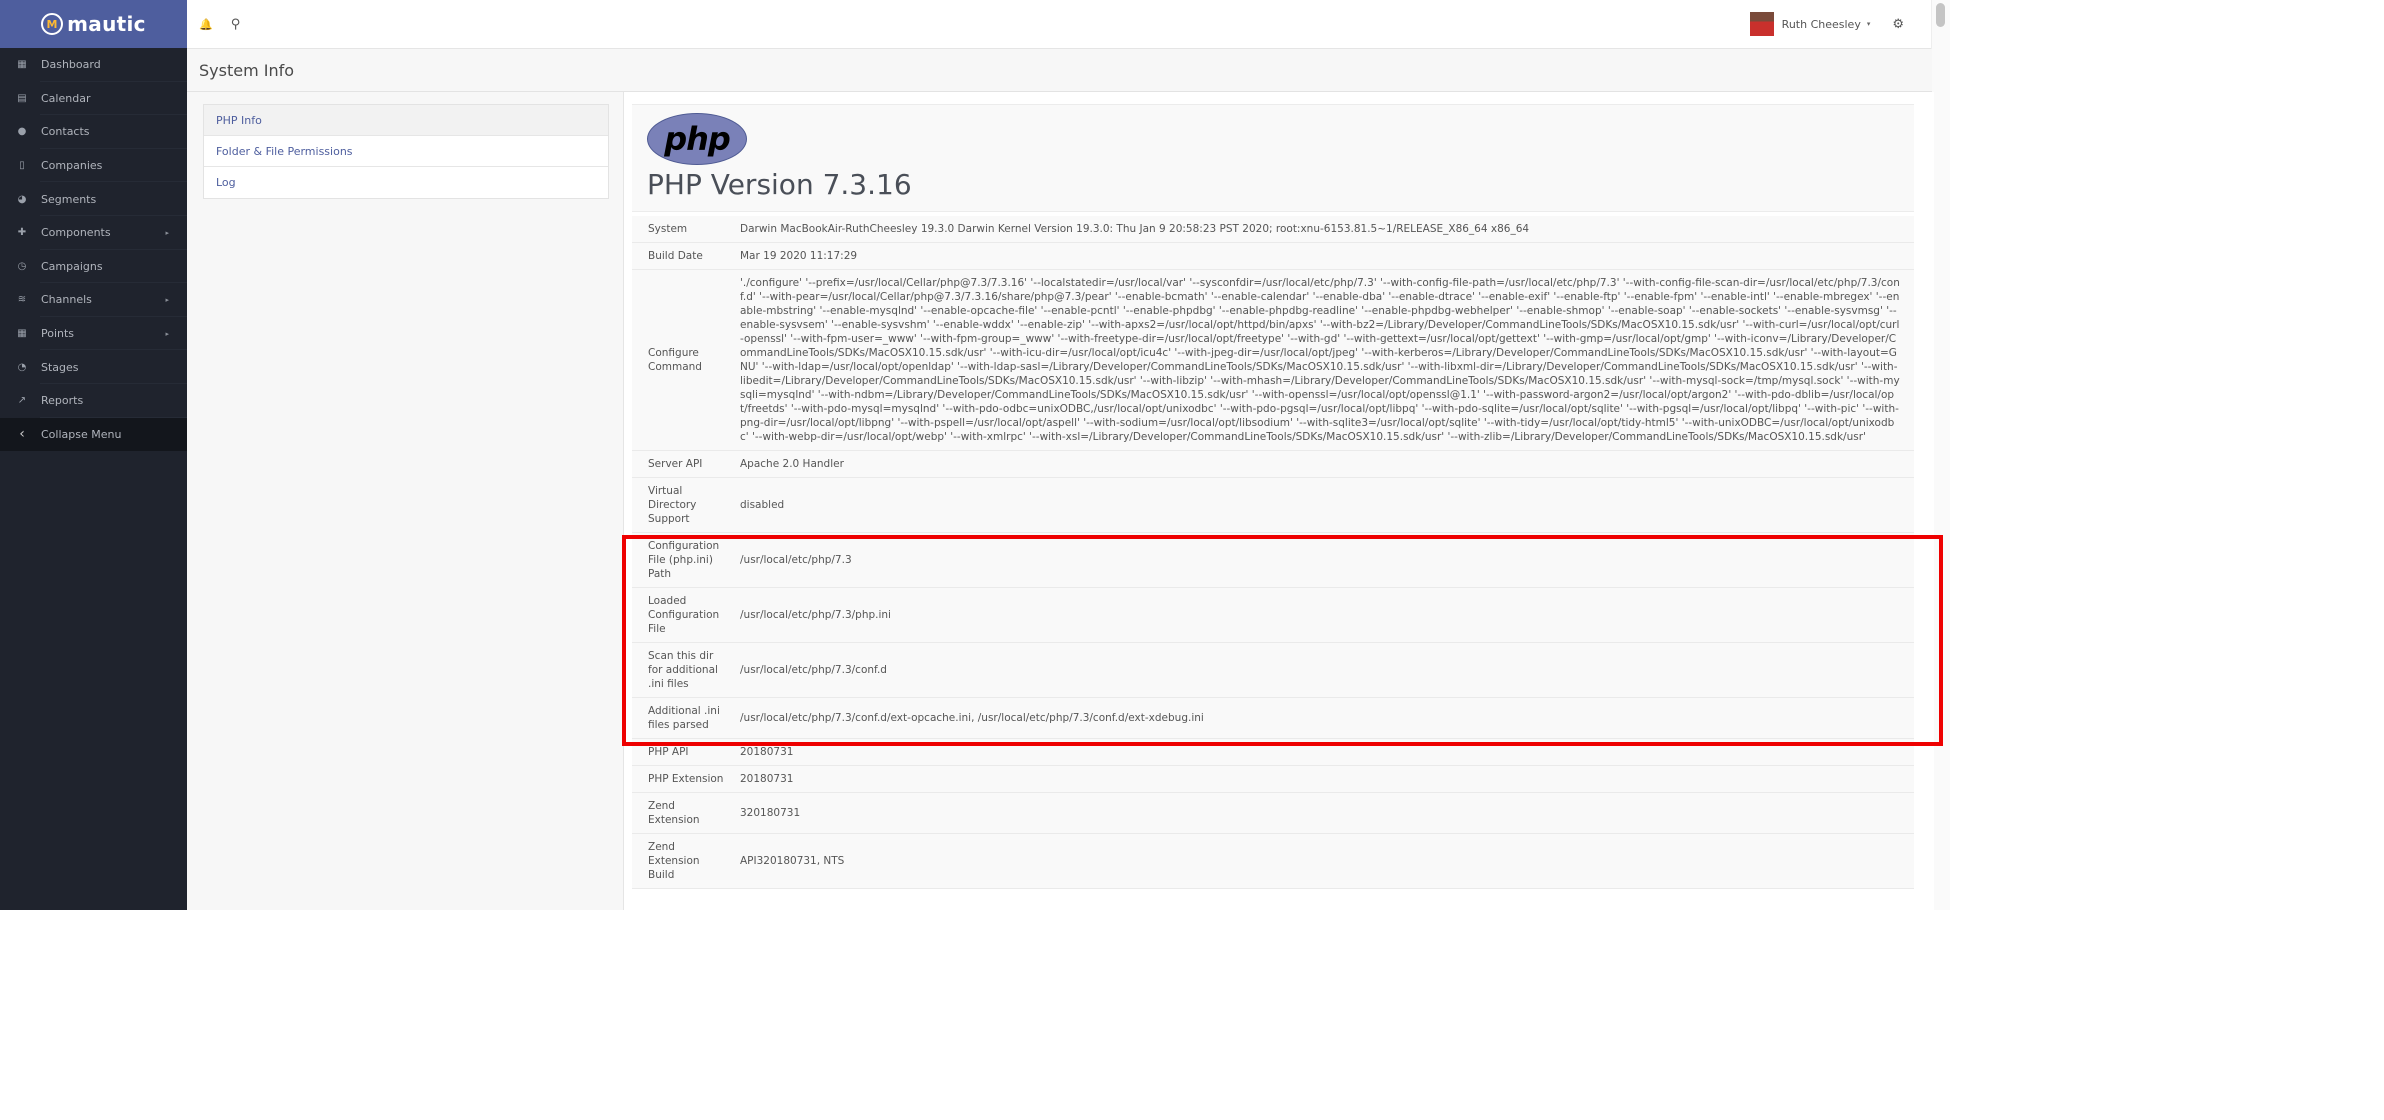  Describe the element at coordinates (678, 505) in the screenshot. I see `row-key: Virtual Directory Support` at that location.